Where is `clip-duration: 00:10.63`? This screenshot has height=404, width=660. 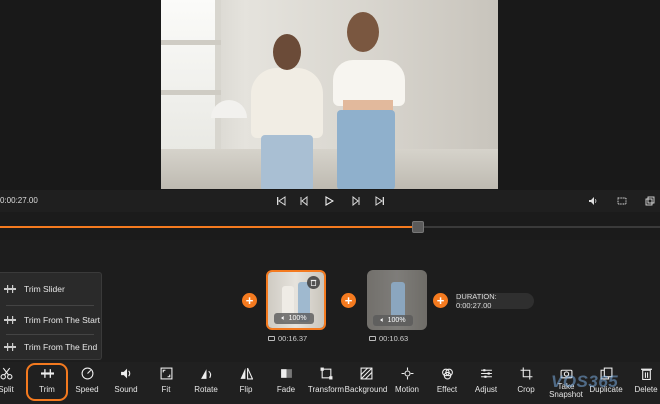 clip-duration: 00:10.63 is located at coordinates (388, 338).